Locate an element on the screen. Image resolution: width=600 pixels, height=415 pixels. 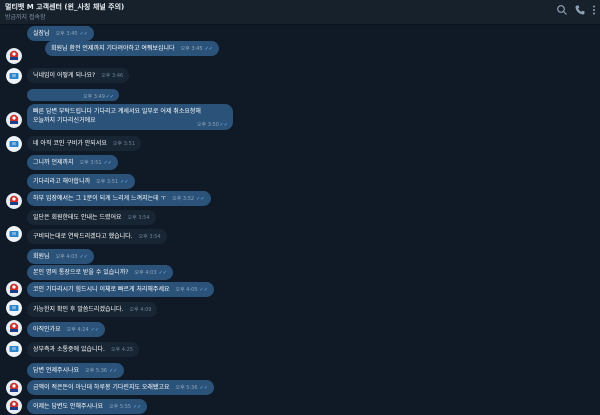
message-bubble: 가능한지 확인 후 말씀드리겠습니다. 오후 4:09 is located at coordinates (92, 309).